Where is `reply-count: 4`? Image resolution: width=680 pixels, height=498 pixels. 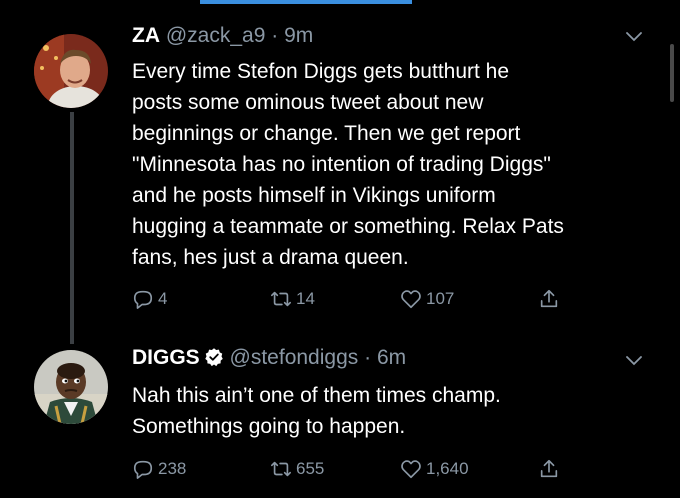
reply-count: 4 is located at coordinates (163, 298).